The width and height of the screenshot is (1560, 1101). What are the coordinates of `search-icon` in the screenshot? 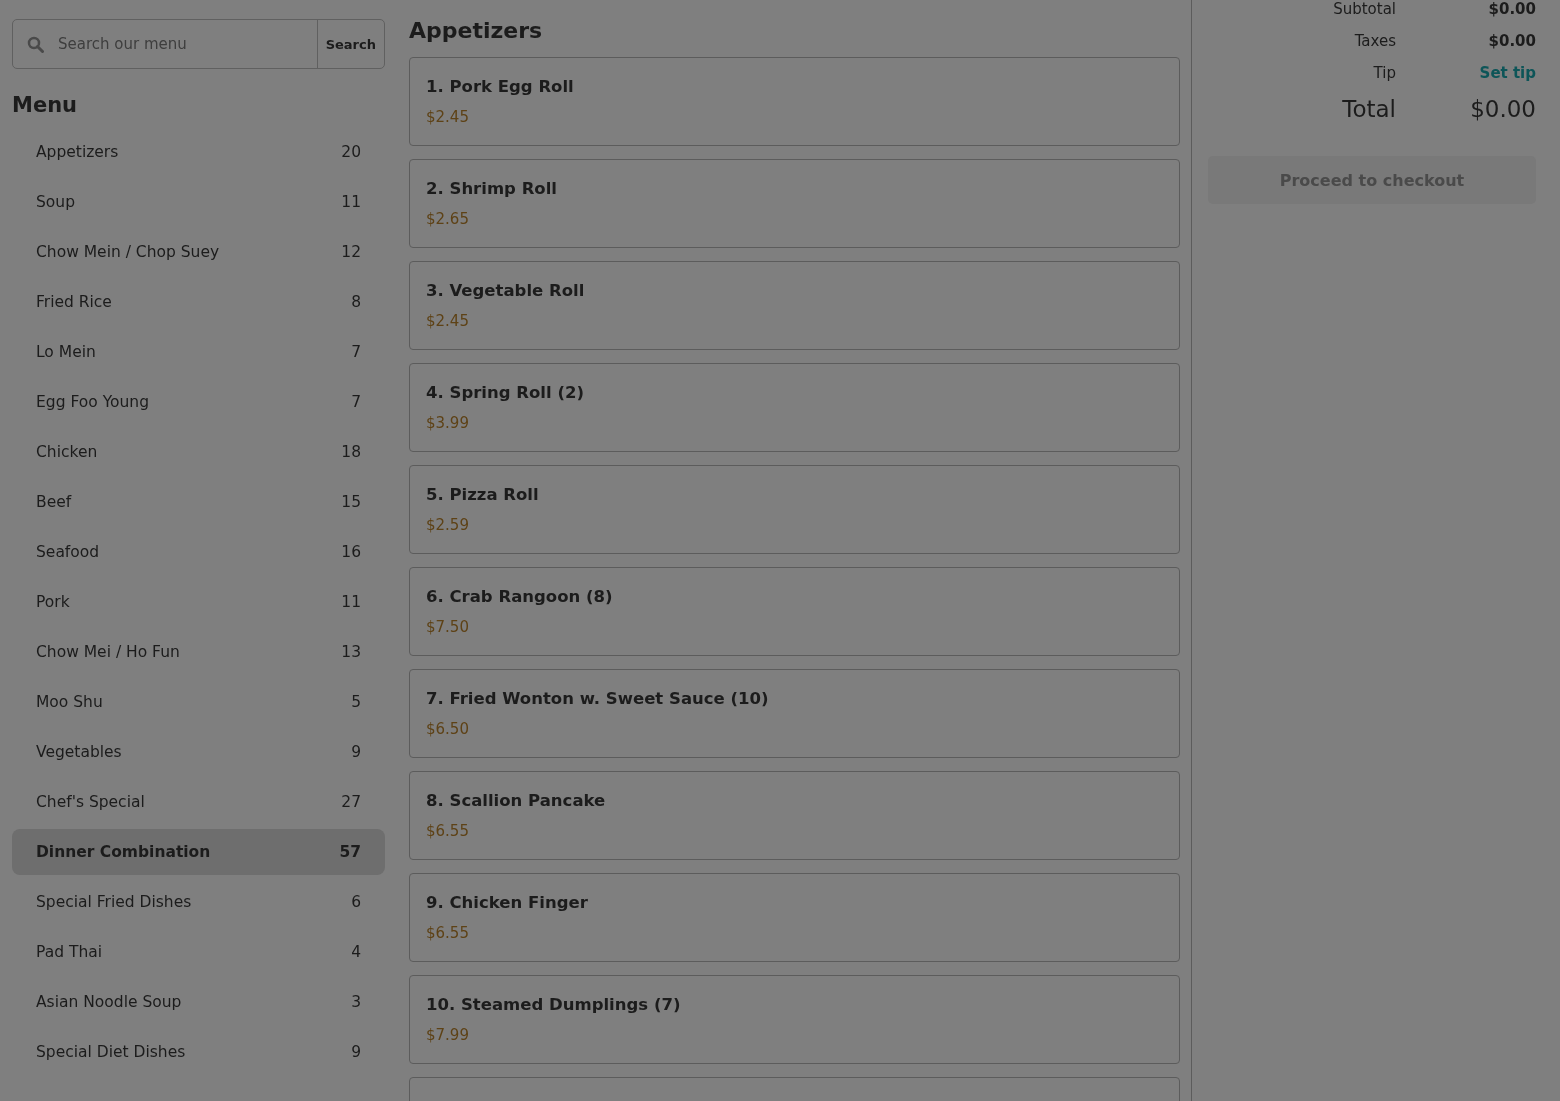 It's located at (35, 44).